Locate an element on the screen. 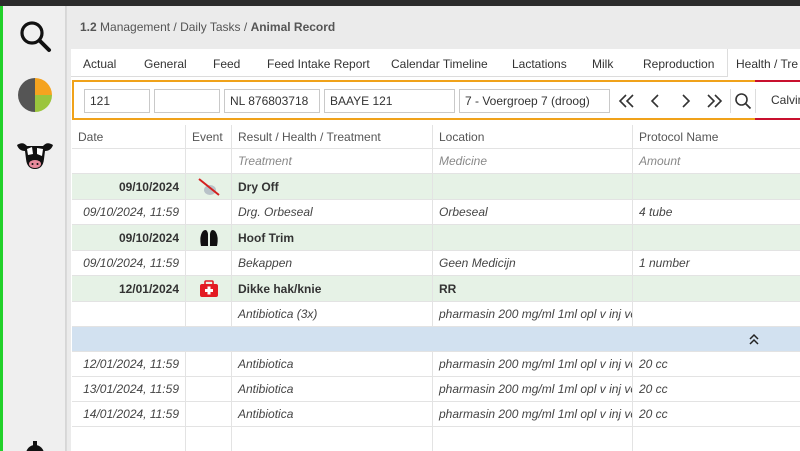 This screenshot has width=800, height=451. subheader-empty-event is located at coordinates (209, 161).